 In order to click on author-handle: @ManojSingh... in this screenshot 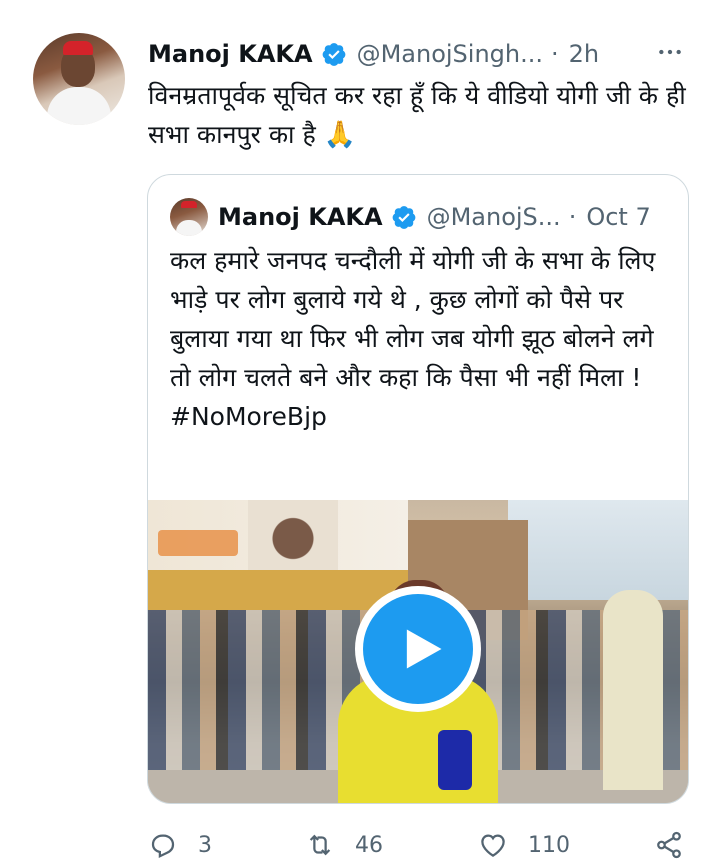, I will do `click(450, 54)`.